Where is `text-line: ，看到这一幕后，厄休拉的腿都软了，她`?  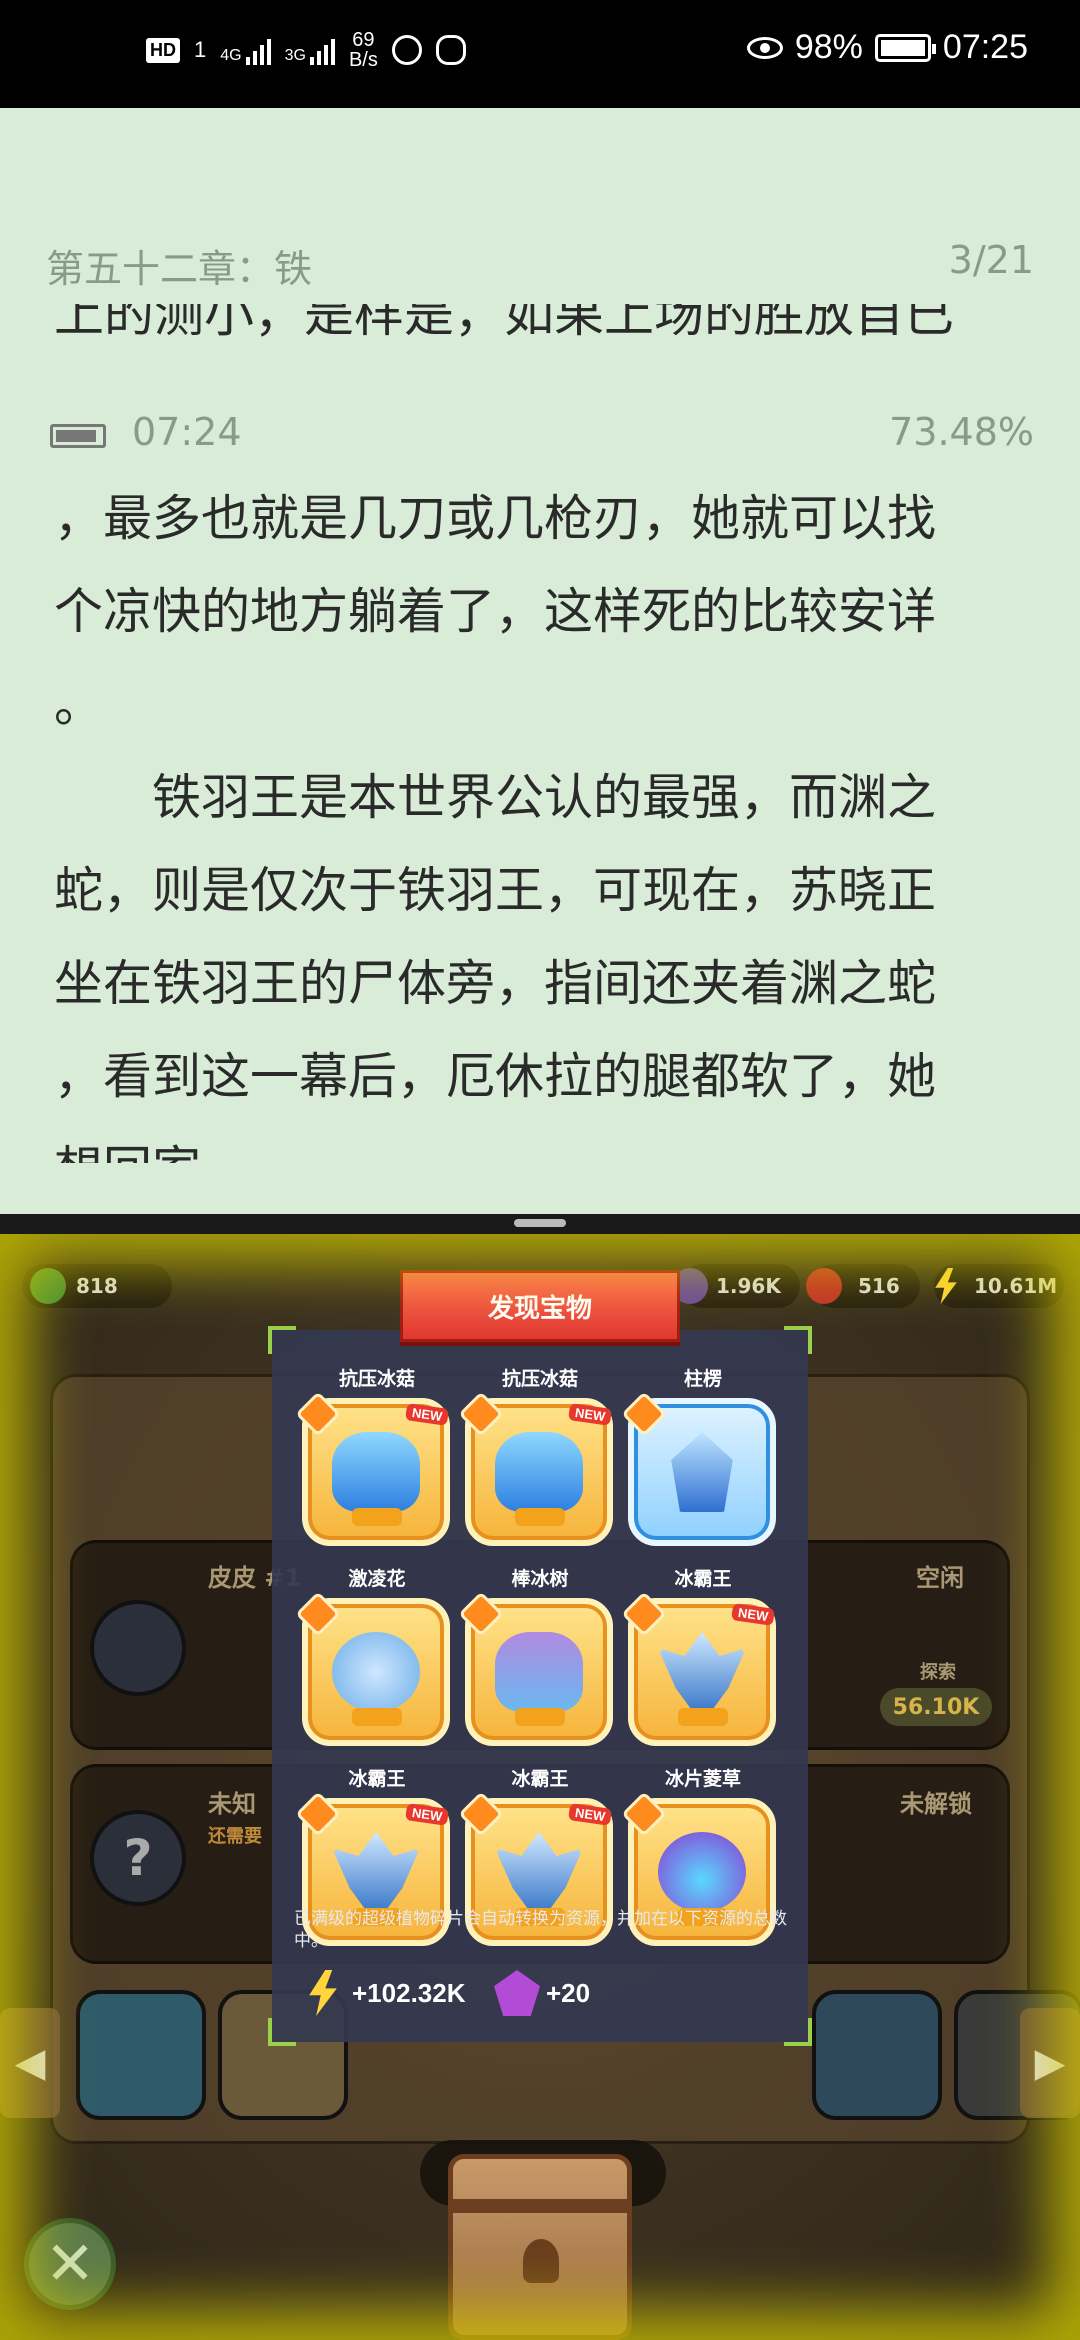
text-line: ，看到这一幕后，厄休拉的腿都软了，她 is located at coordinates (495, 1076).